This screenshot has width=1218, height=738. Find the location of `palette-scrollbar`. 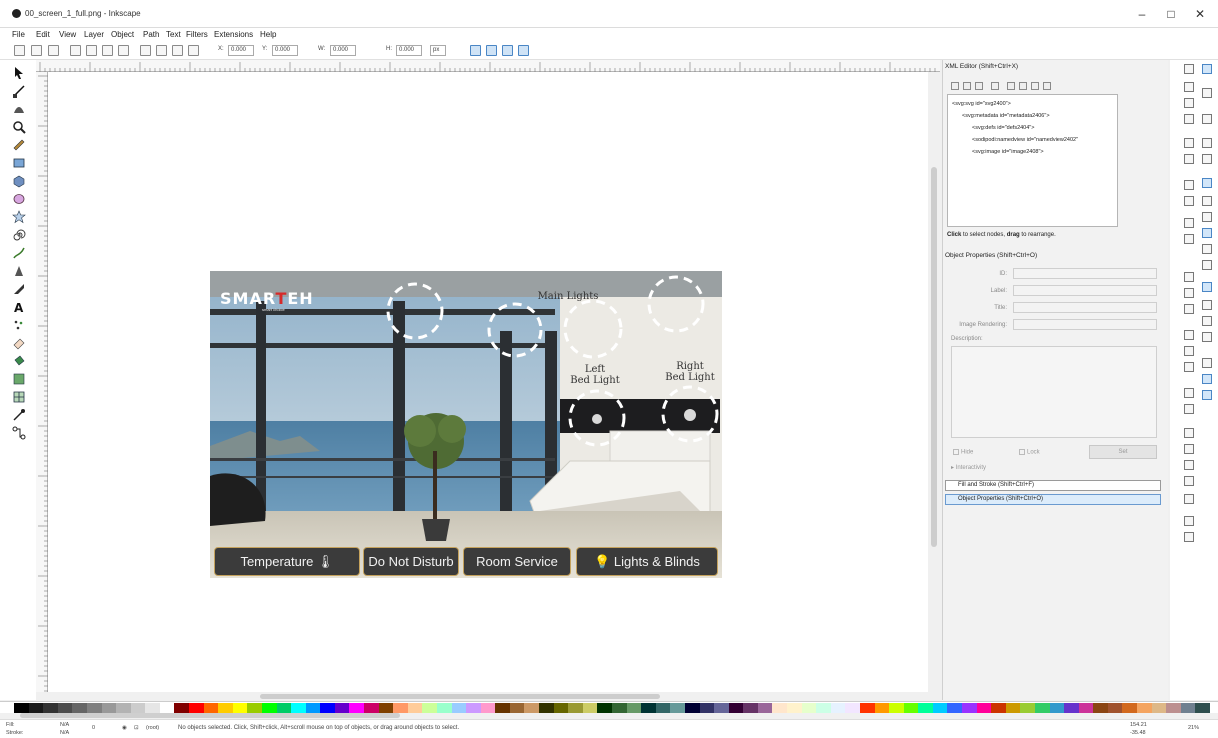

palette-scrollbar is located at coordinates (210, 715).